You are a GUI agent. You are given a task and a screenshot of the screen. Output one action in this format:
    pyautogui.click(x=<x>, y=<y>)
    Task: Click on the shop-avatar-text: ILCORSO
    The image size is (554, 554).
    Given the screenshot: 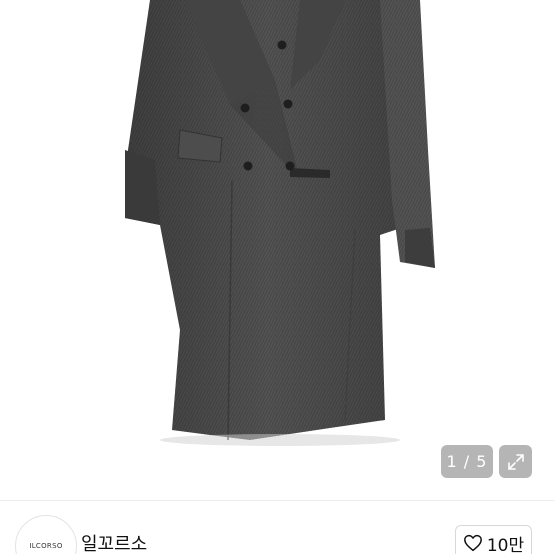 What is the action you would take?
    pyautogui.click(x=46, y=546)
    